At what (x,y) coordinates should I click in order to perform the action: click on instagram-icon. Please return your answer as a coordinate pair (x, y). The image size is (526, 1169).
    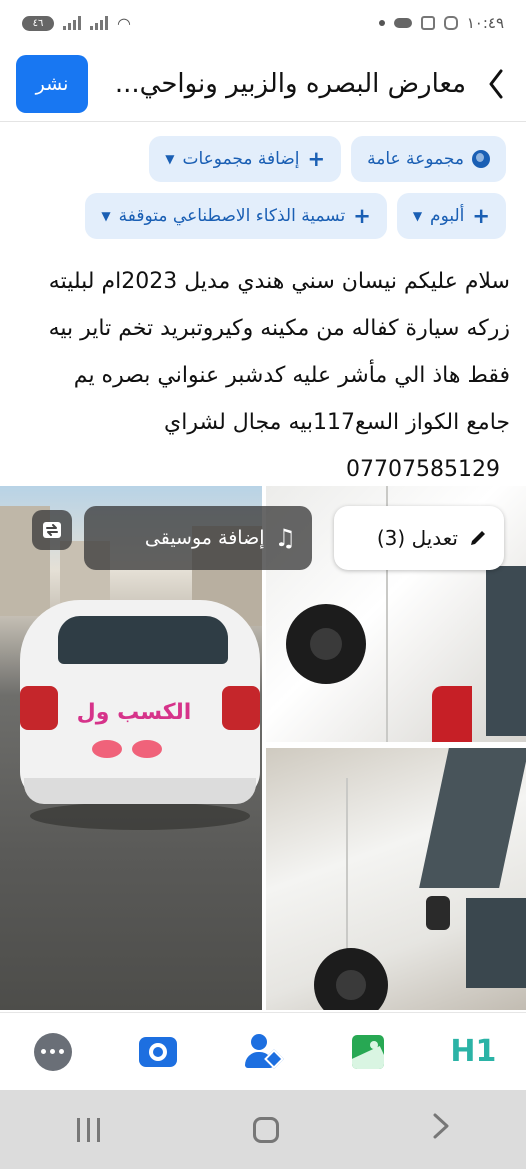
    Looking at the image, I should click on (450, 23).